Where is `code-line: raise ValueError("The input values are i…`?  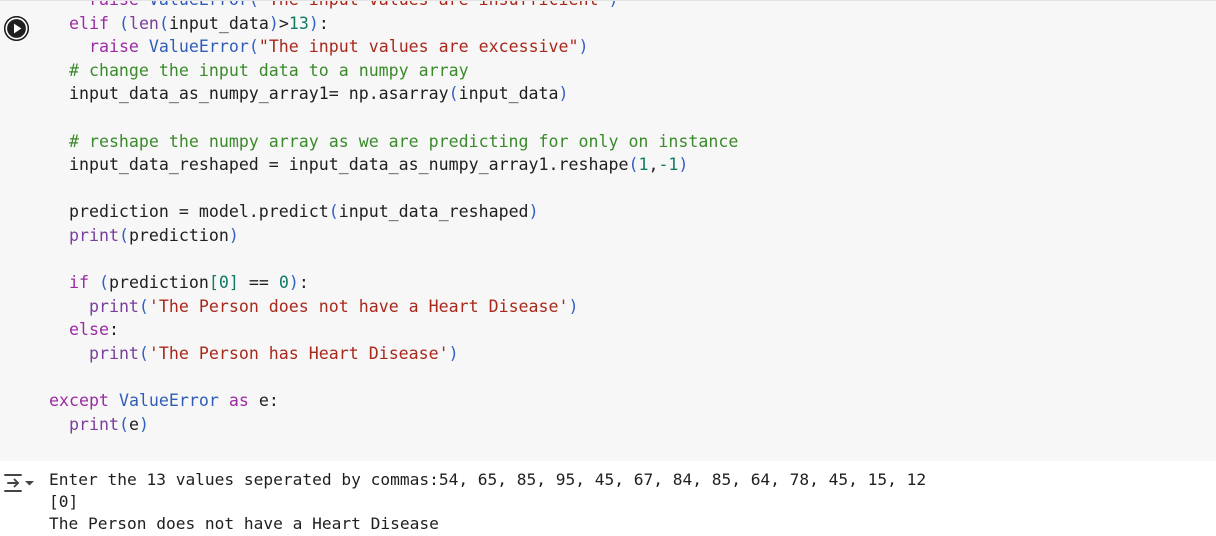
code-line: raise ValueError("The input values are i… is located at coordinates (624, 6).